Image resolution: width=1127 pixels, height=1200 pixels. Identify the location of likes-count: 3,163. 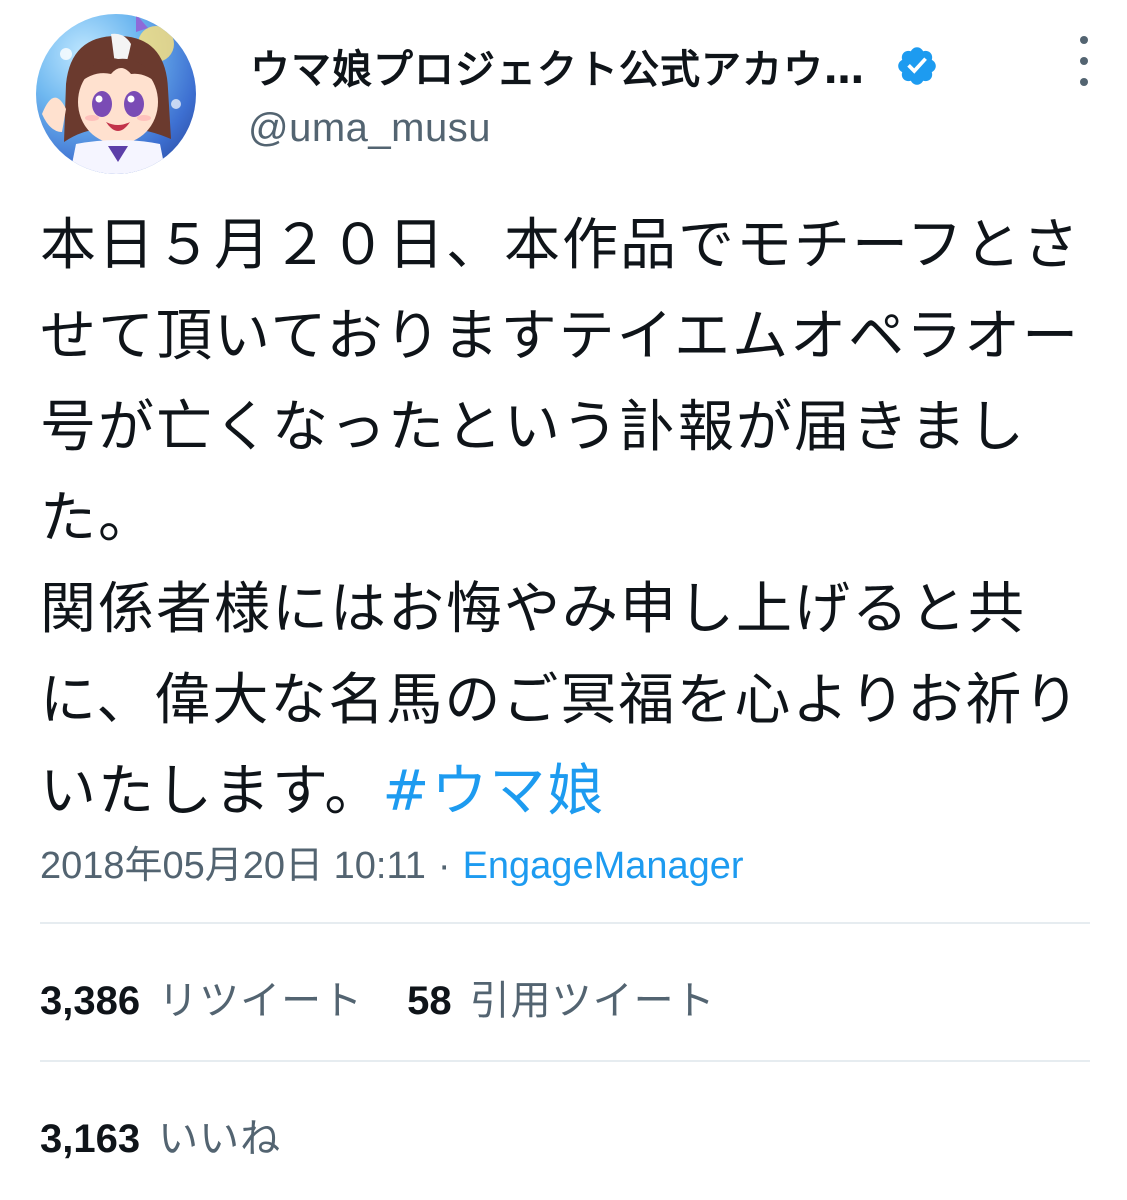
(90, 1139).